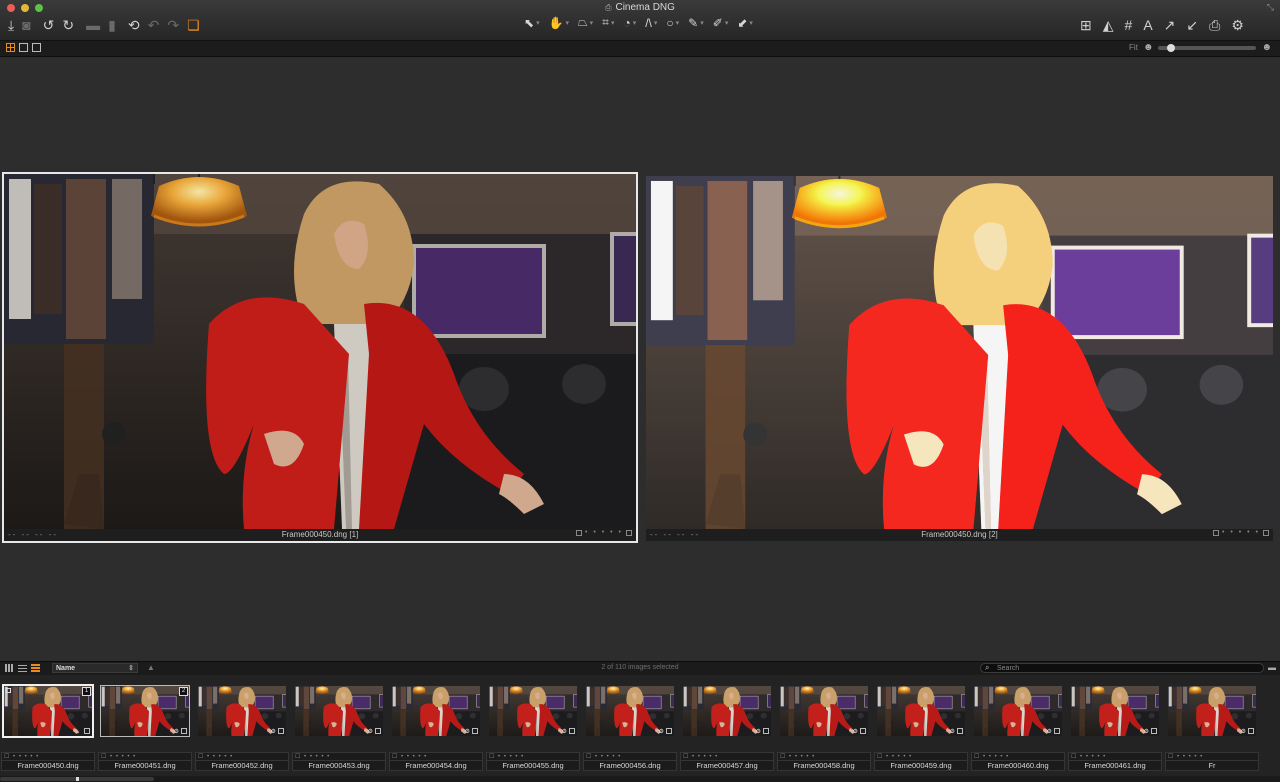 Image resolution: width=1280 pixels, height=782 pixels. Describe the element at coordinates (1214, 25) in the screenshot. I see `print-icon: ⎙` at that location.